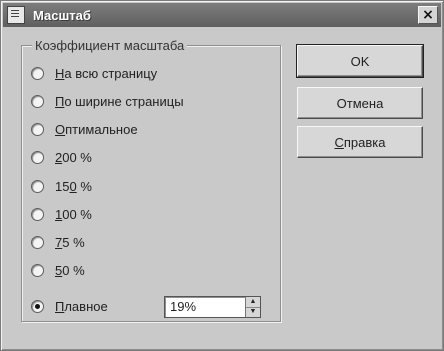  I want to click on option-optimal: Оптимальное, so click(84, 129).